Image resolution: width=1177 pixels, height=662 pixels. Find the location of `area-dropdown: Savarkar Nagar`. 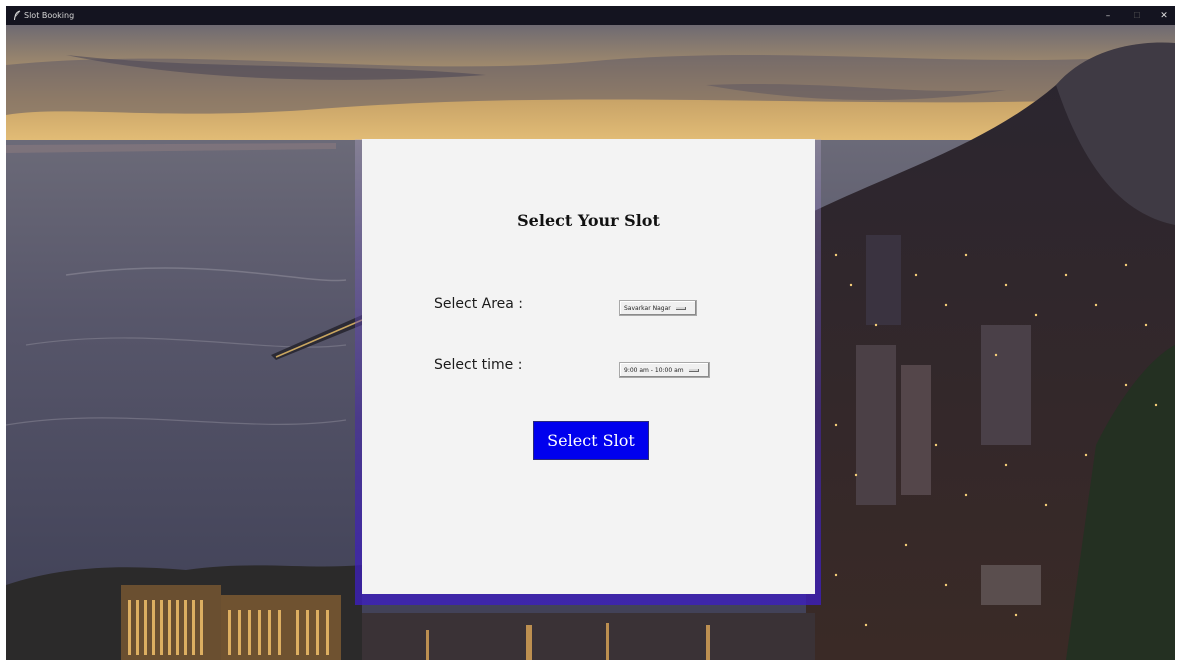

area-dropdown: Savarkar Nagar is located at coordinates (658, 308).